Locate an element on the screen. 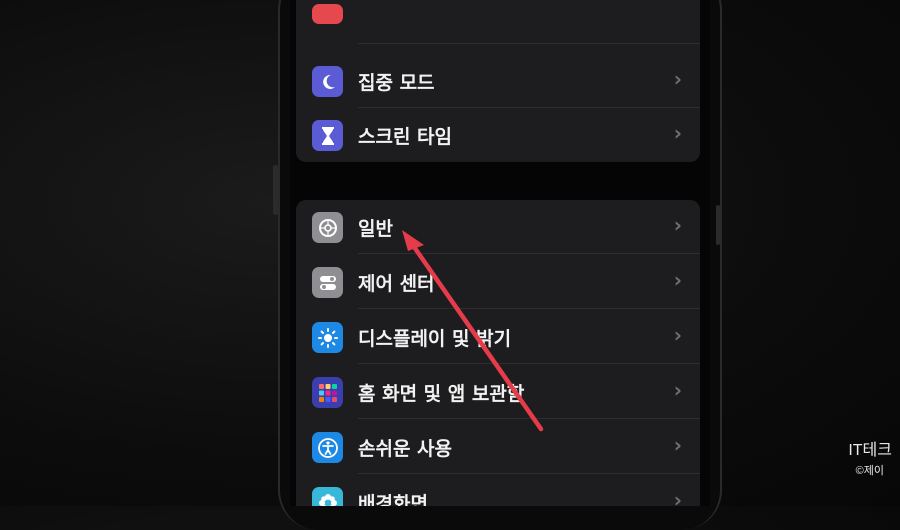  settings-row-display: 디스플레이 및 밝기 › is located at coordinates (498, 337).